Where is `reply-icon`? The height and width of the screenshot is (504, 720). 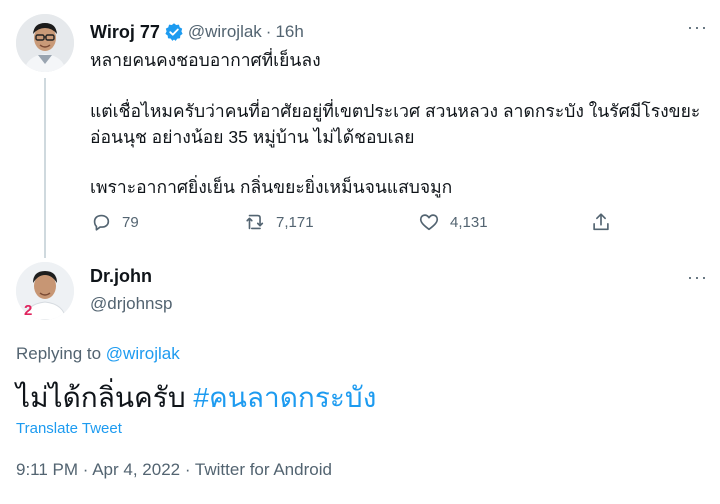
reply-icon is located at coordinates (101, 222).